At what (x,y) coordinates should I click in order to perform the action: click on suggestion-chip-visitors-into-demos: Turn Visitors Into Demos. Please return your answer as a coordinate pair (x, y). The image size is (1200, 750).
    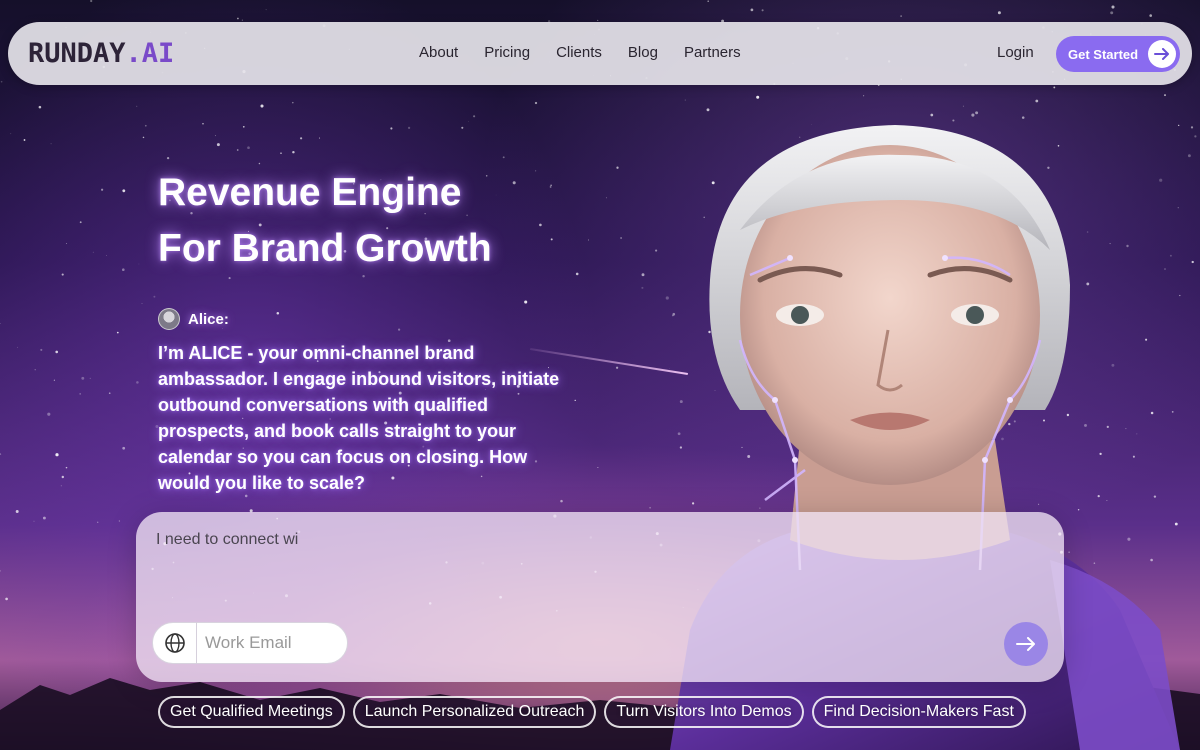
    Looking at the image, I should click on (704, 712).